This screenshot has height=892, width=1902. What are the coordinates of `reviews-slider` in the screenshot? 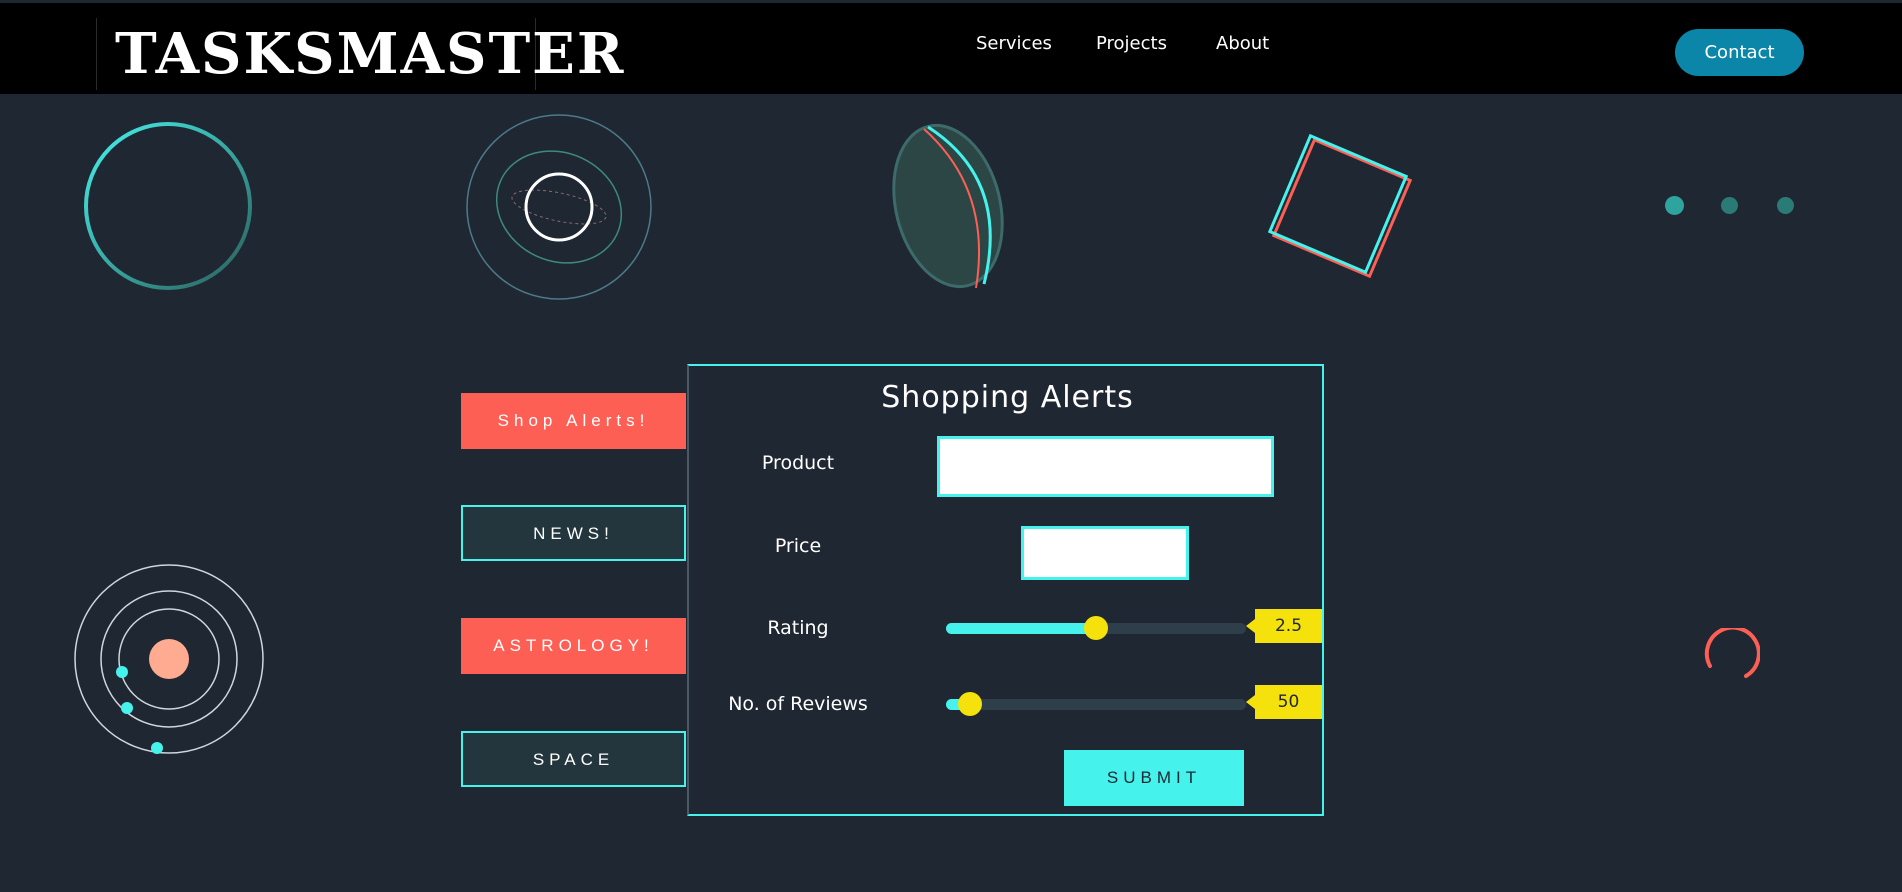 It's located at (1096, 704).